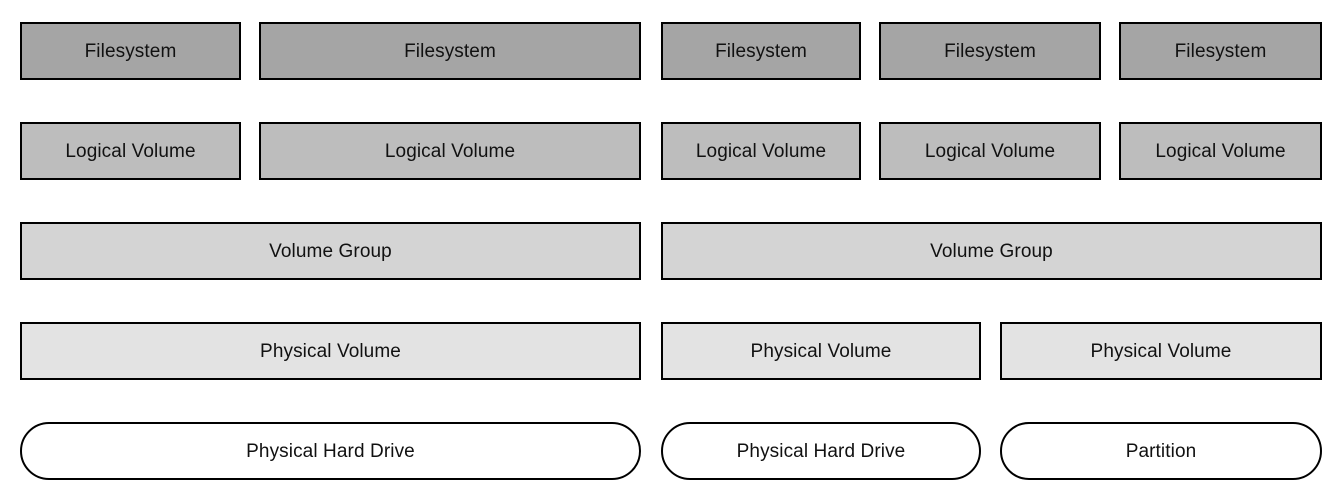 Image resolution: width=1342 pixels, height=502 pixels. I want to click on node-label: Partition, so click(1161, 451).